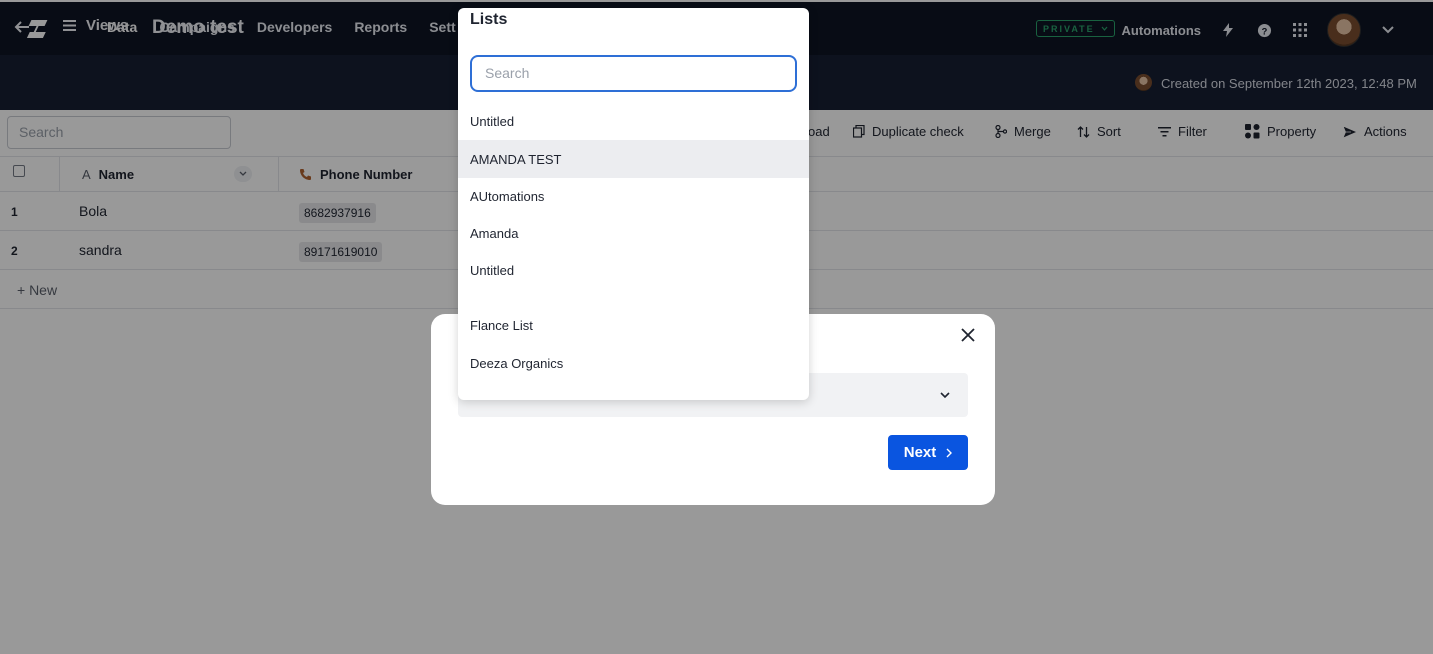 The width and height of the screenshot is (1433, 654). What do you see at coordinates (633, 325) in the screenshot?
I see `list-option: Flance List` at bounding box center [633, 325].